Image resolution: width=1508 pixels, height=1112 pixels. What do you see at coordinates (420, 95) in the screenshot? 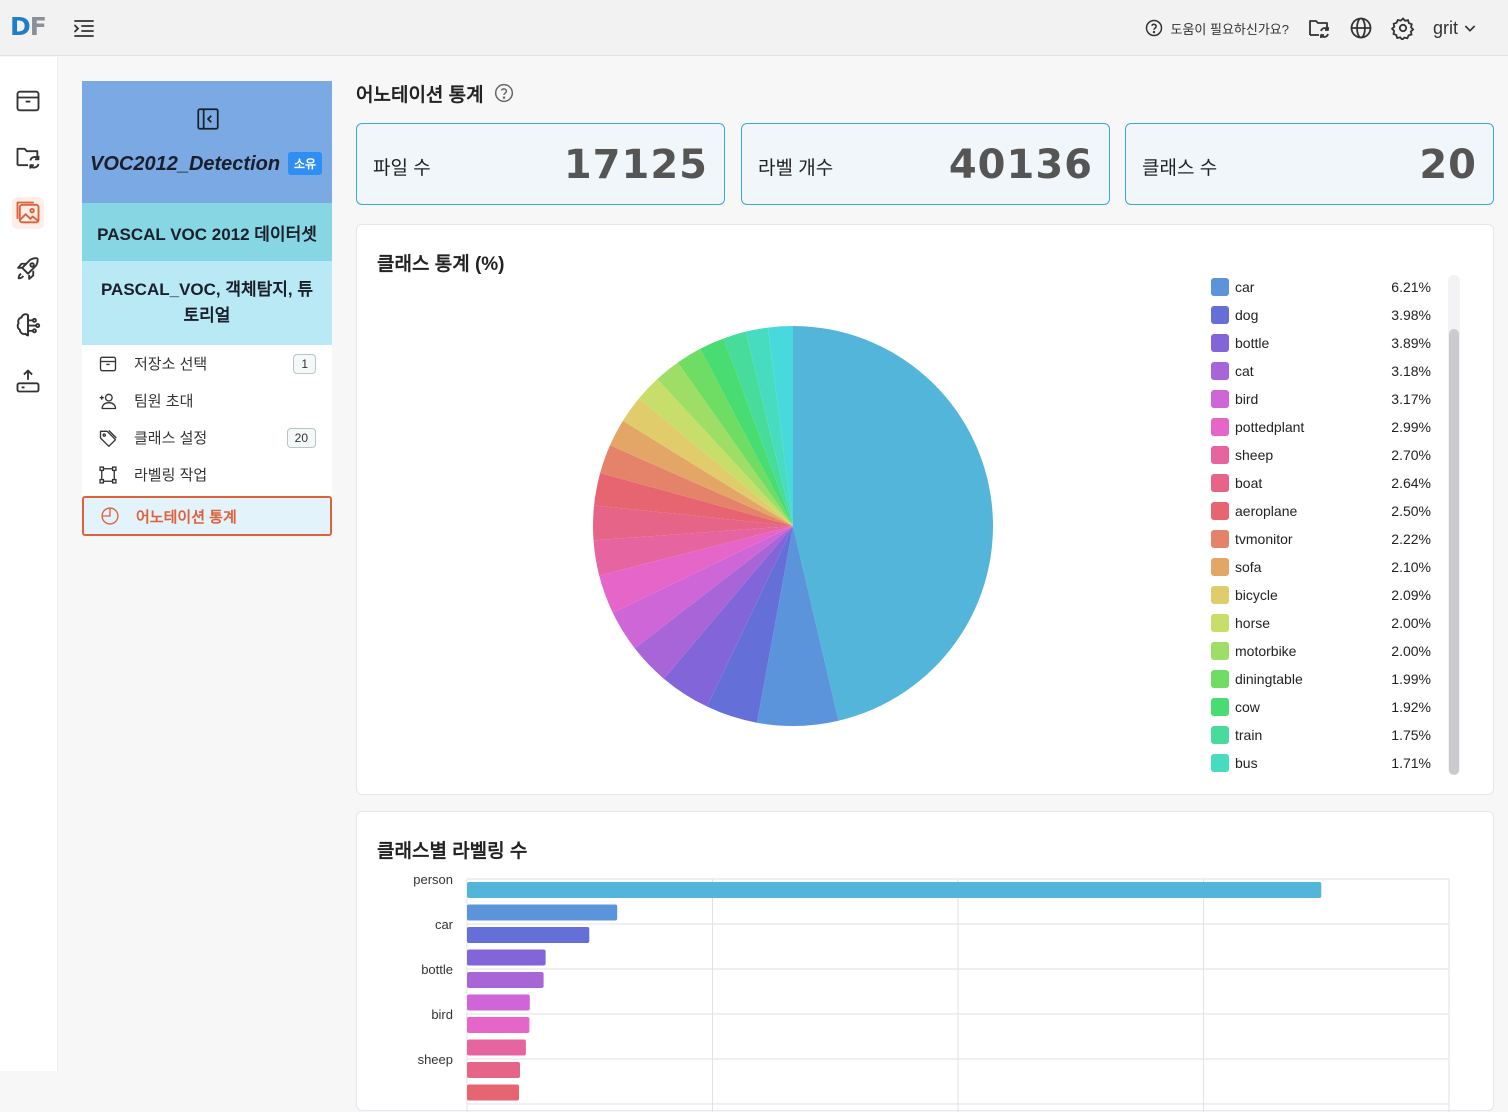
I see `page-title-text: 어노테이션 통계` at bounding box center [420, 95].